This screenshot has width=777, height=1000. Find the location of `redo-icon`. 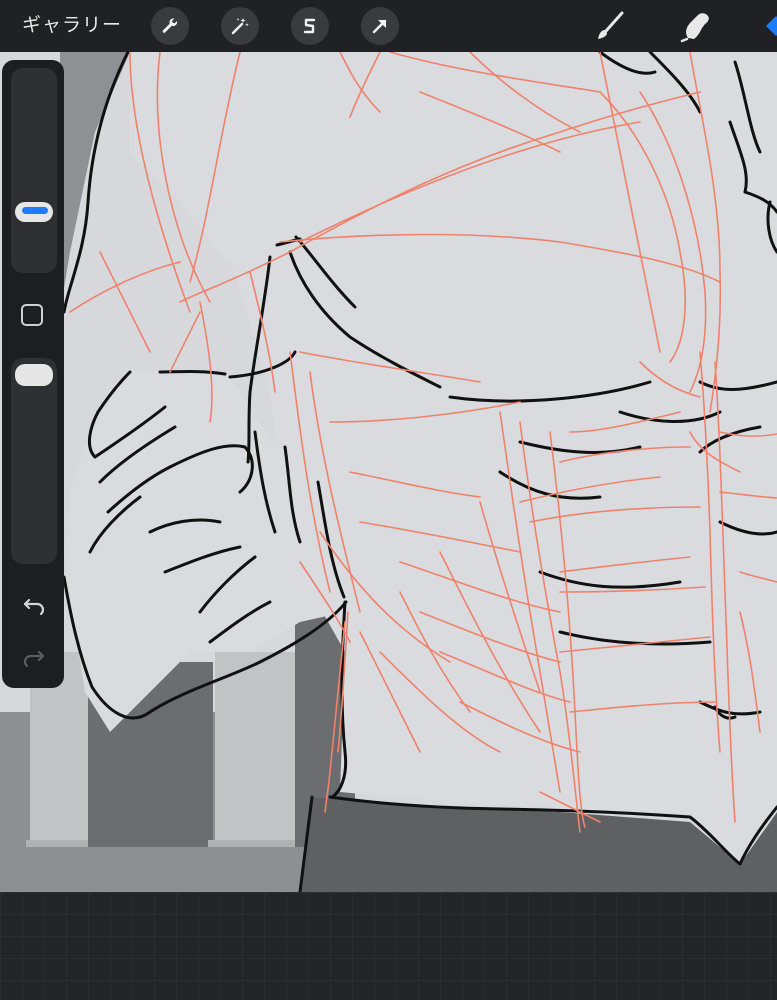

redo-icon is located at coordinates (34, 659).